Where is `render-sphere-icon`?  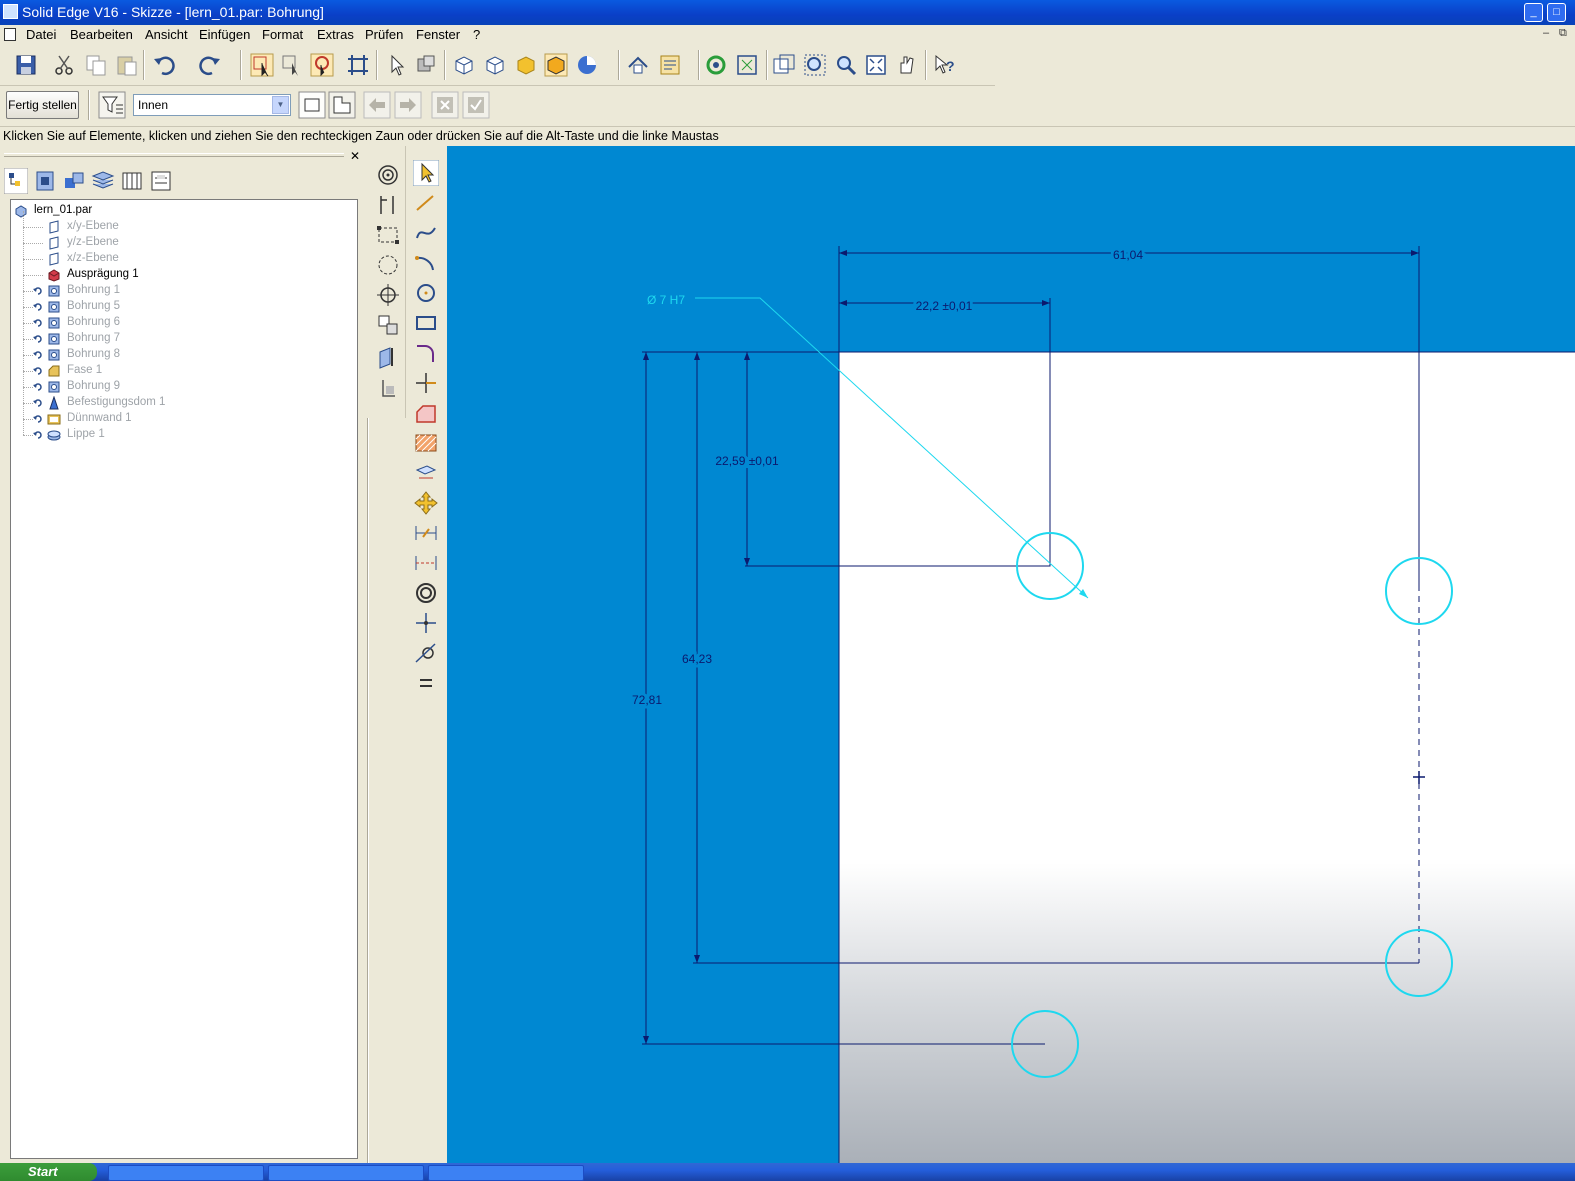
render-sphere-icon is located at coordinates (588, 65).